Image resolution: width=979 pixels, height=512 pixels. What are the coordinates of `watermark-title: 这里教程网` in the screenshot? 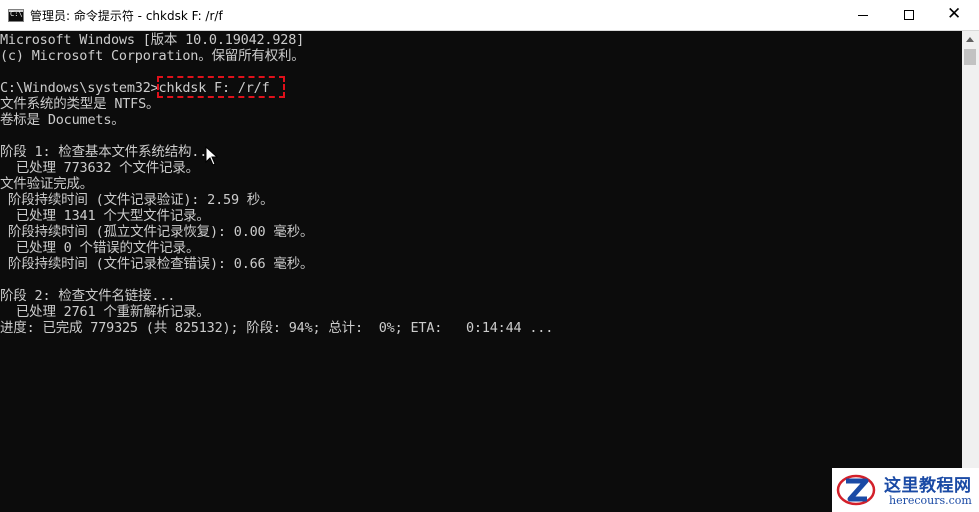 It's located at (928, 486).